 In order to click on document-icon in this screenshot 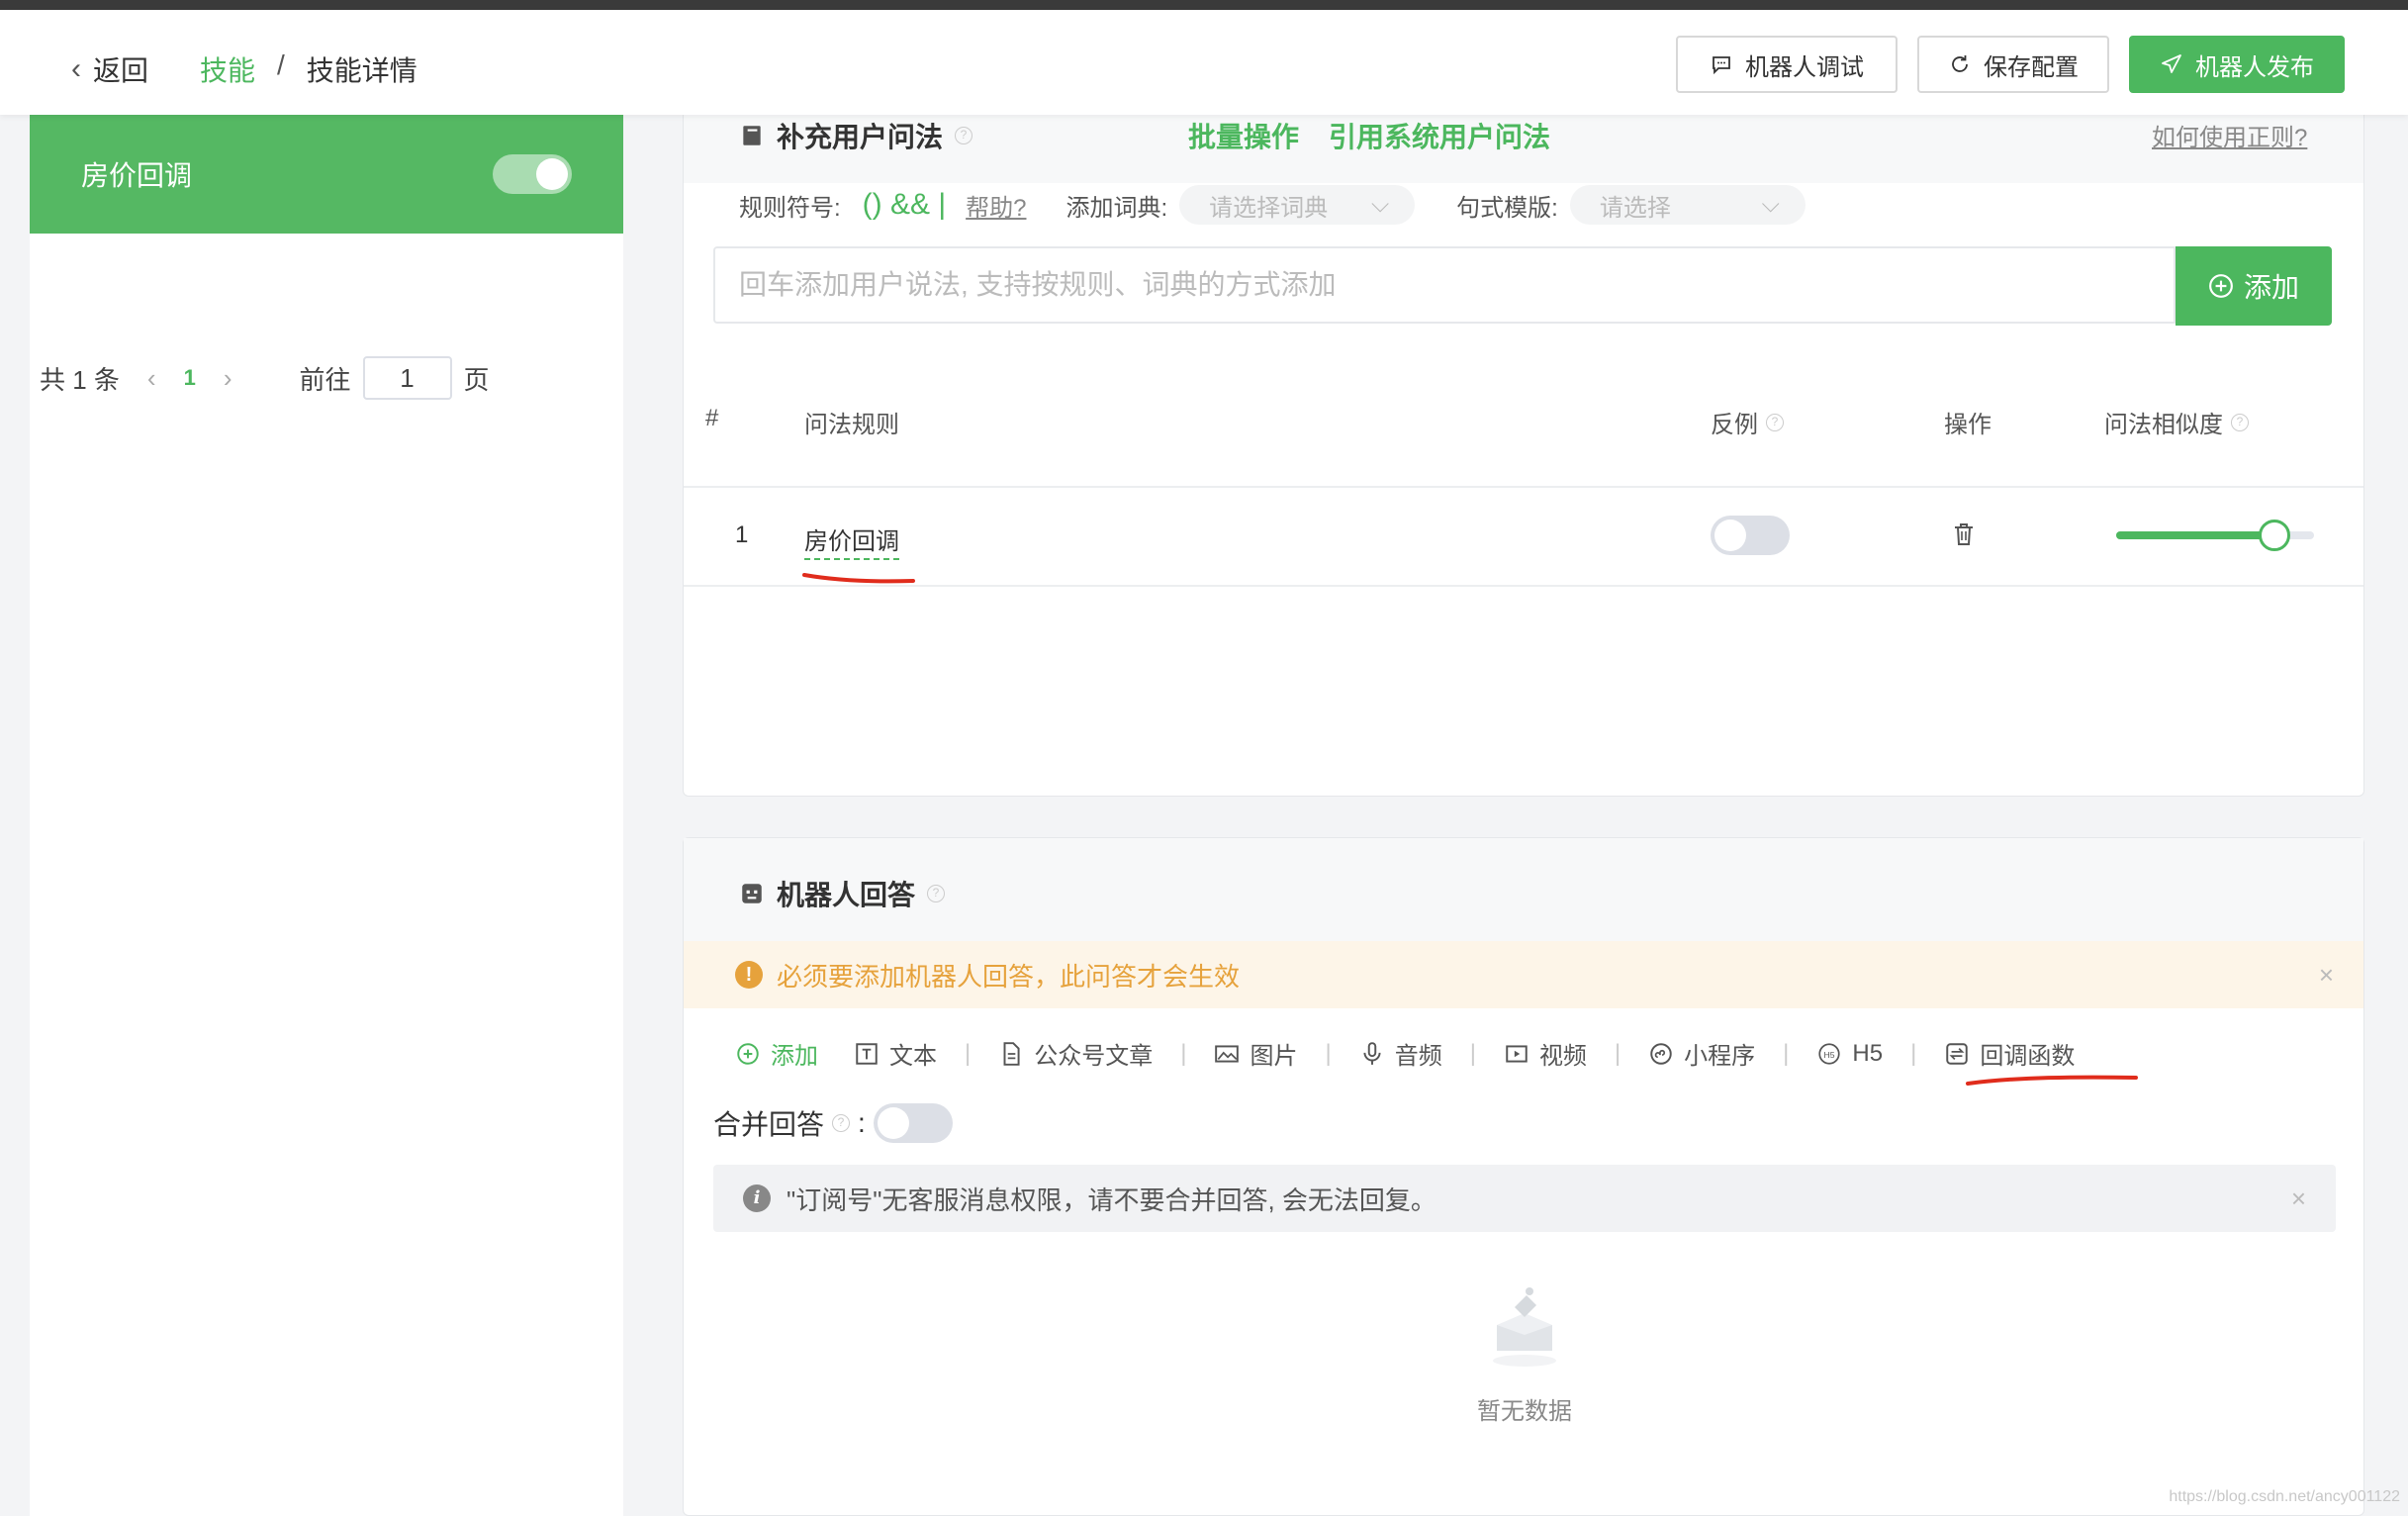, I will do `click(1011, 1053)`.